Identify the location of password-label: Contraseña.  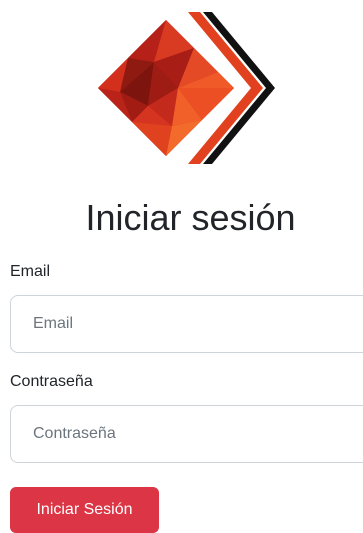
(51, 381).